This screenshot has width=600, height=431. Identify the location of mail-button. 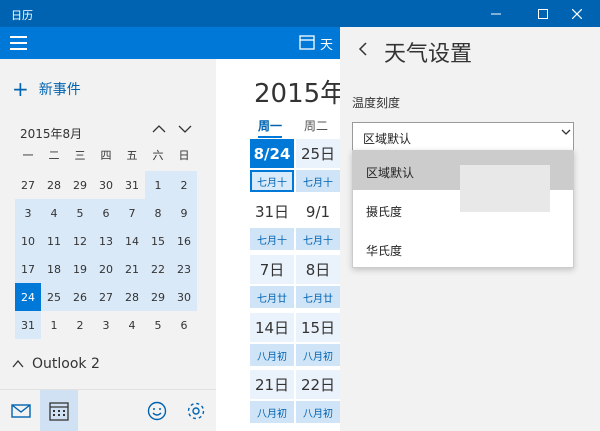
(21, 410).